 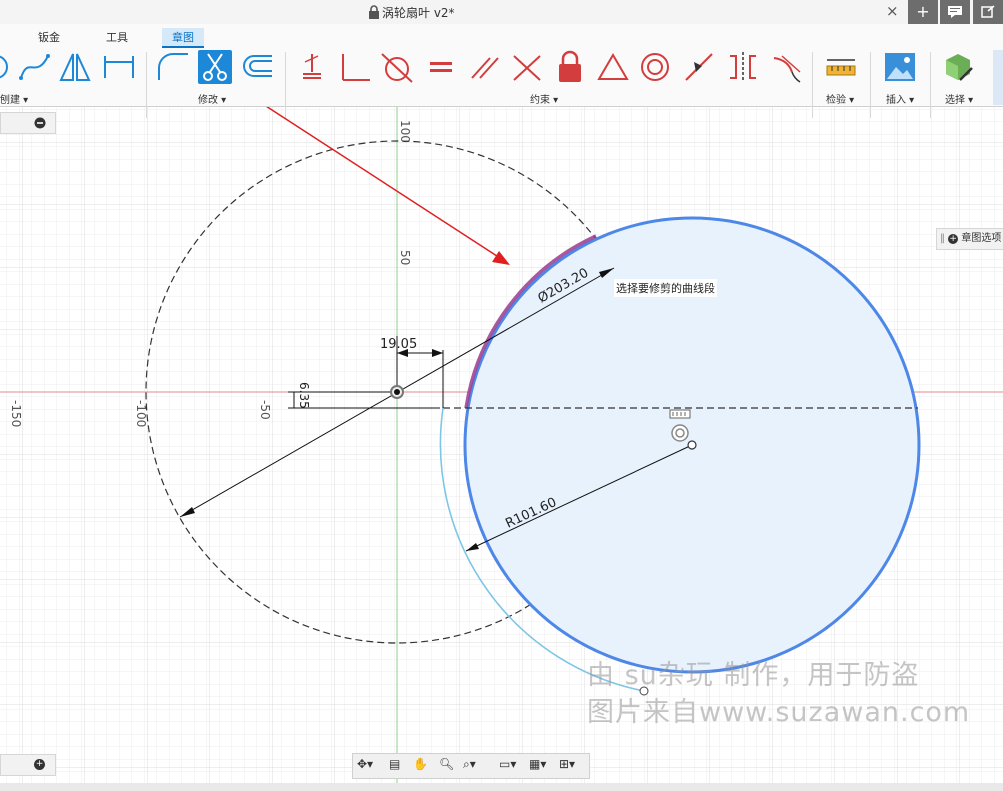 I want to click on pan-icon: ✋, so click(x=420, y=764).